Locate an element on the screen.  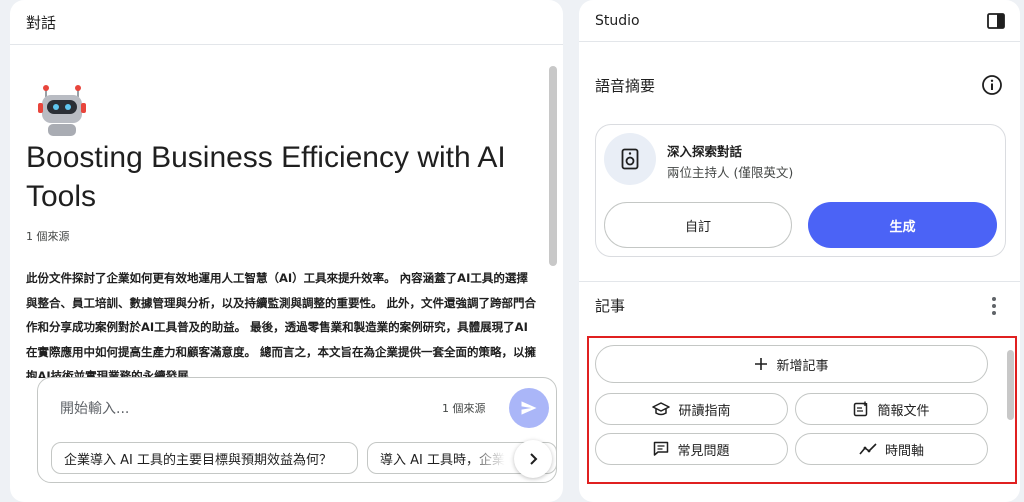
source-count: 1 個來源 is located at coordinates (48, 236).